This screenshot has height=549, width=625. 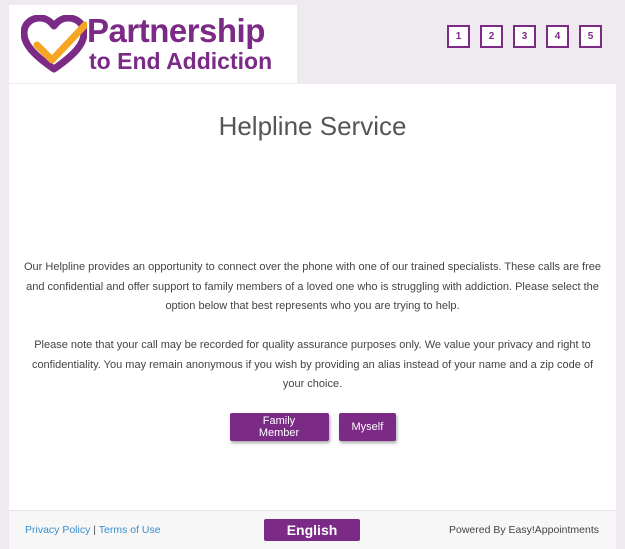 I want to click on step-3: 3, so click(x=524, y=36).